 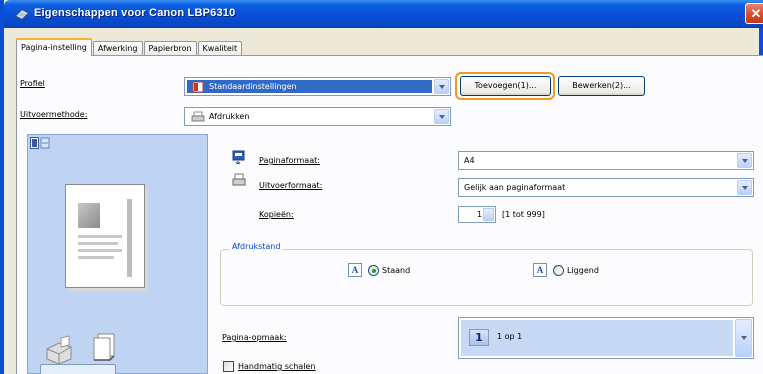 What do you see at coordinates (54, 47) in the screenshot?
I see `tab-page-setup: Pagina-instelling` at bounding box center [54, 47].